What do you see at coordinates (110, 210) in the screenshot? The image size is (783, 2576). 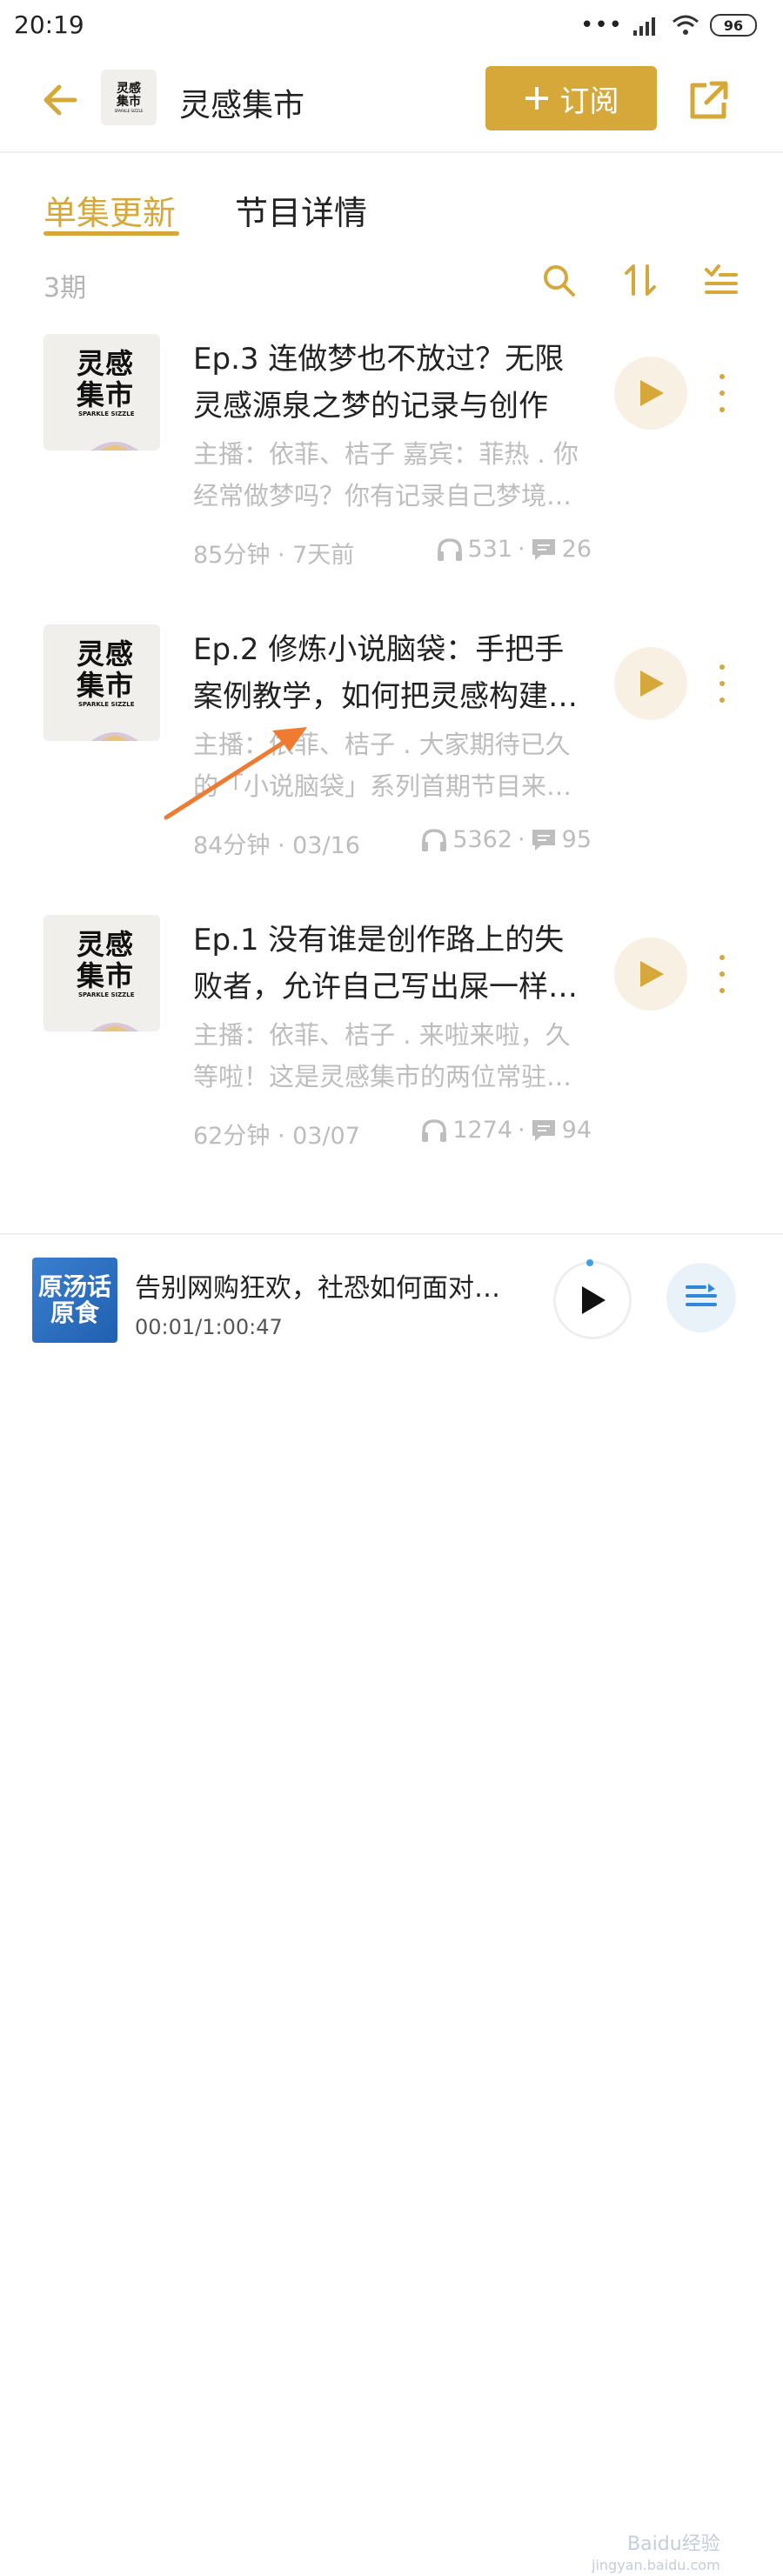 I see `tab-episodes: 单集更新` at bounding box center [110, 210].